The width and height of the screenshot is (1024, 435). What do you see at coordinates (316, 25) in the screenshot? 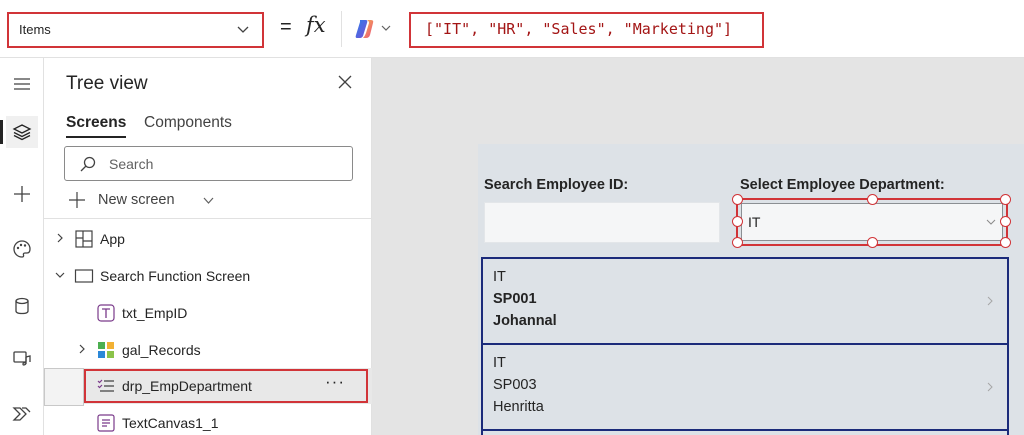
I see `fx-icon: fx` at bounding box center [316, 25].